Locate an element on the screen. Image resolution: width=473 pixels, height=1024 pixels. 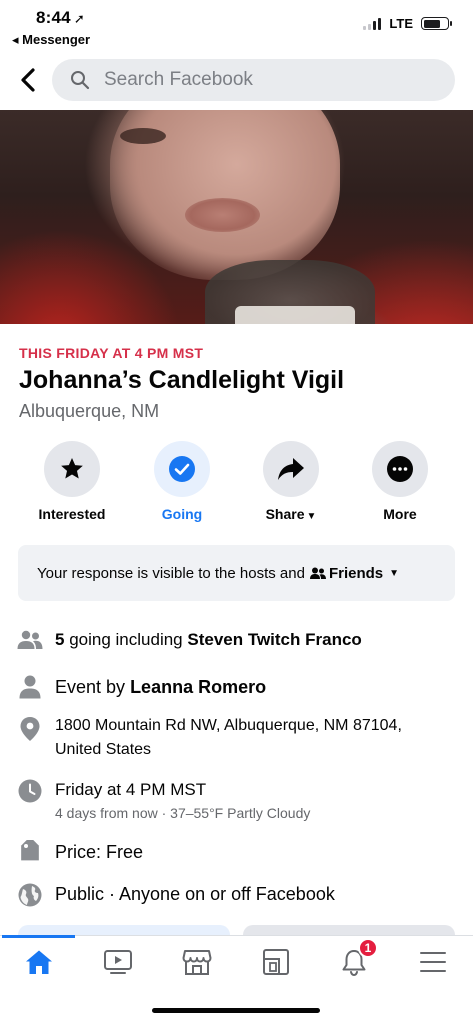
interested-button: Interested is located at coordinates (72, 481).